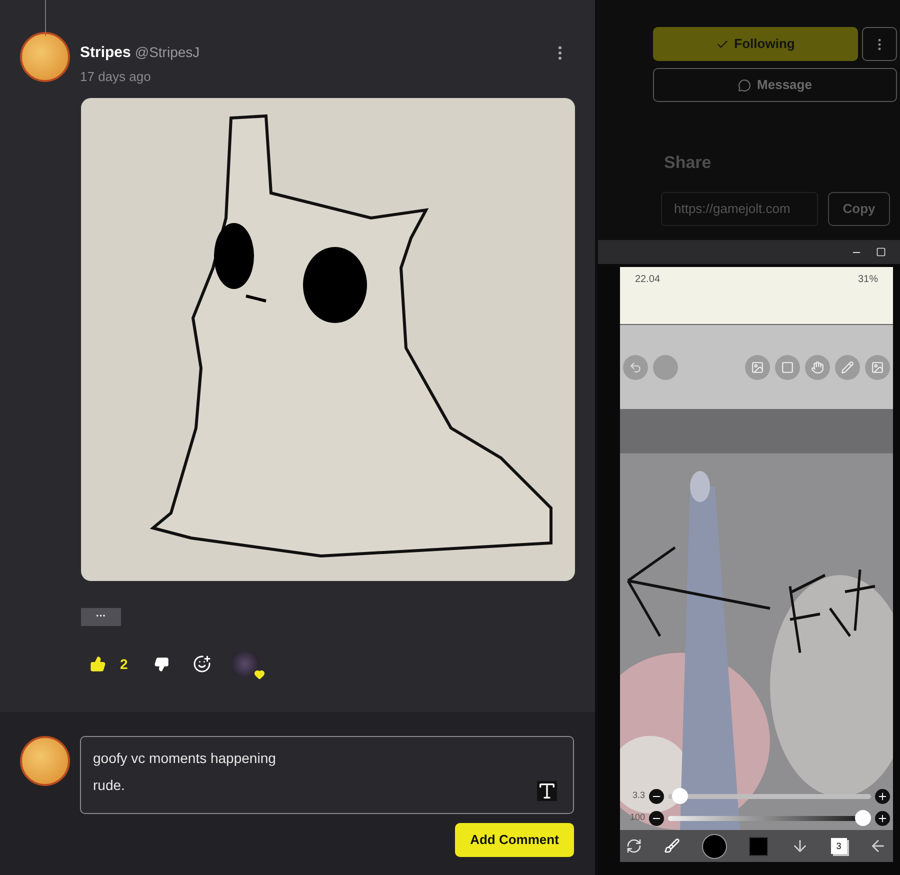 The image size is (900, 875). I want to click on chat-icon, so click(745, 85).